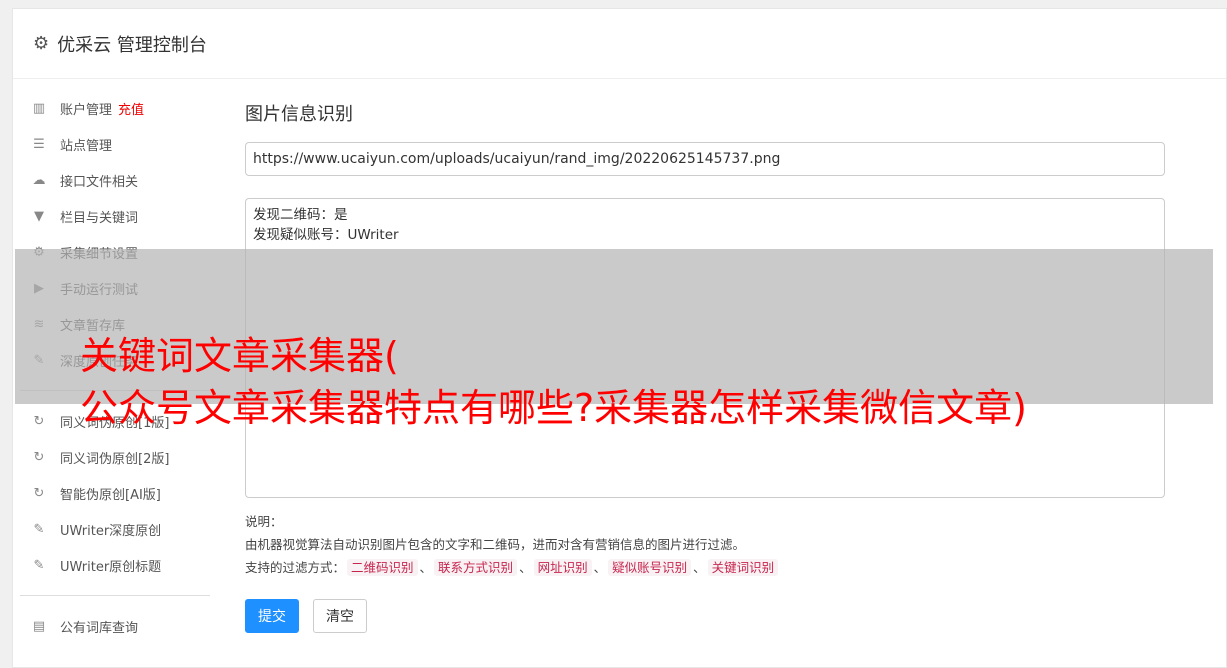 This screenshot has height=668, width=1227. Describe the element at coordinates (39, 108) in the screenshot. I see `bar-chart-icon: ▥` at that location.